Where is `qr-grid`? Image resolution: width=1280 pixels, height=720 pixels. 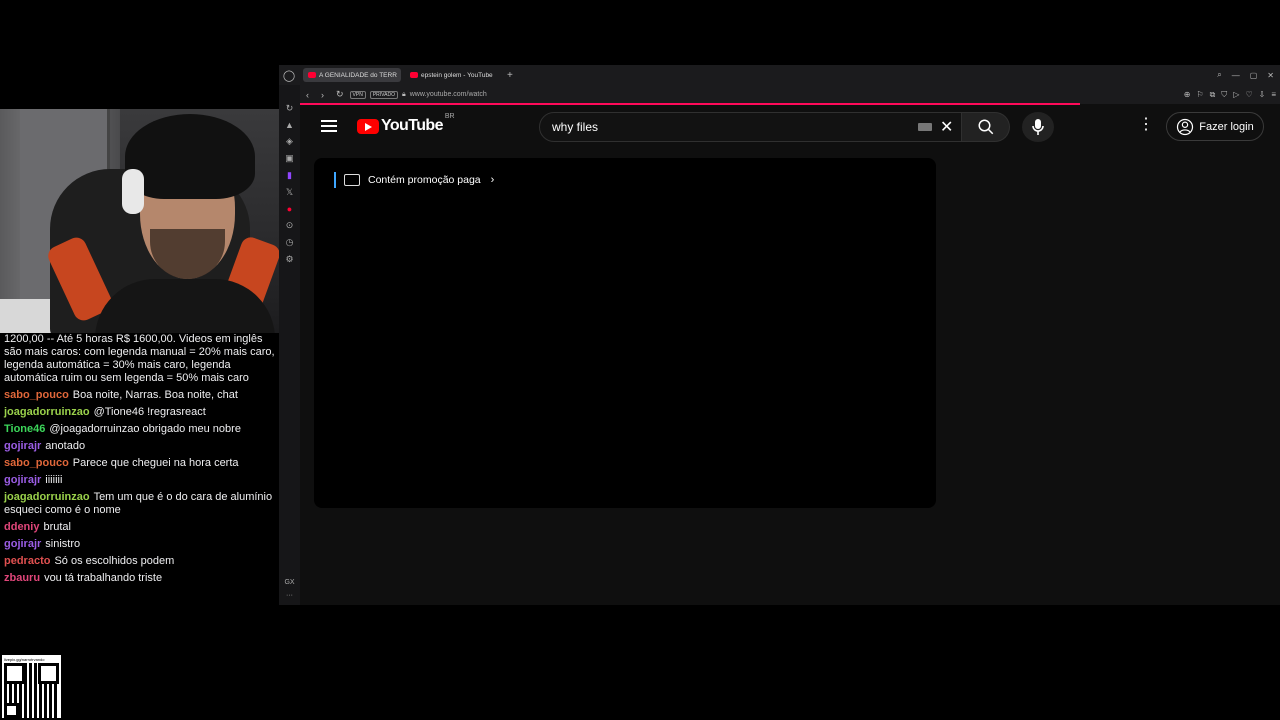
qr-grid is located at coordinates (31, 690).